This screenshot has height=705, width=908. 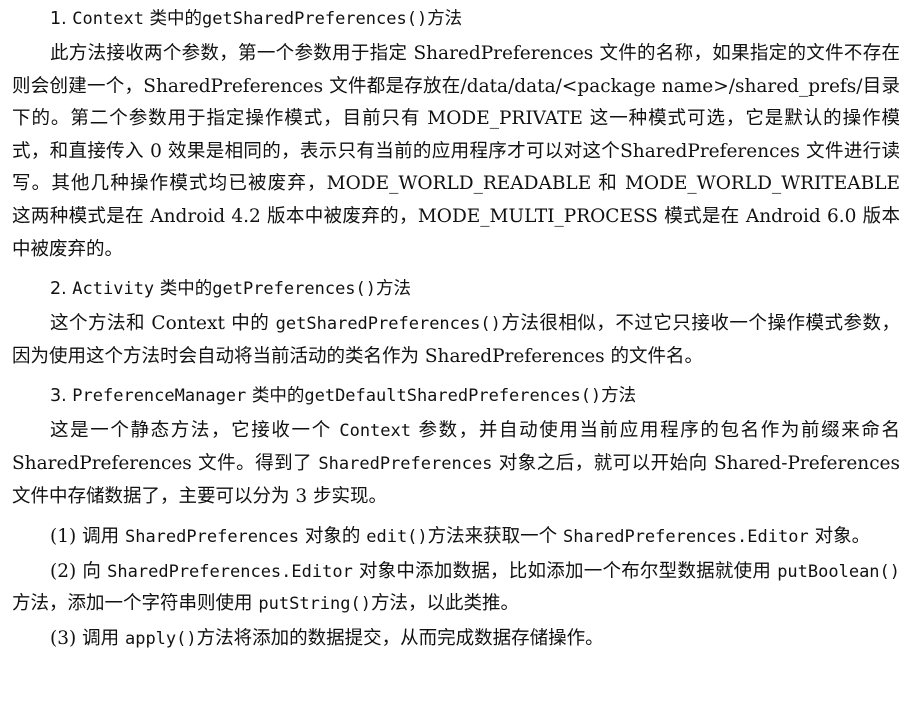 What do you see at coordinates (394, 289) in the screenshot?
I see `section-2-heading-tail: 方法` at bounding box center [394, 289].